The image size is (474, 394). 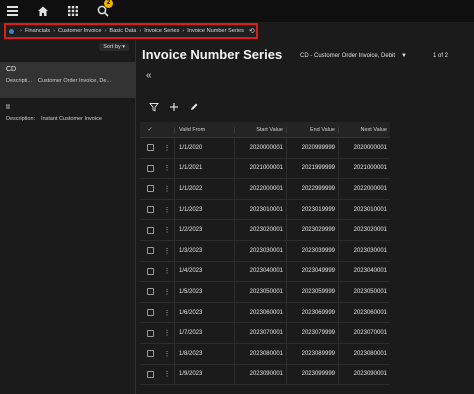 I want to click on select-all-check-icon: ✓, so click(x=149, y=129).